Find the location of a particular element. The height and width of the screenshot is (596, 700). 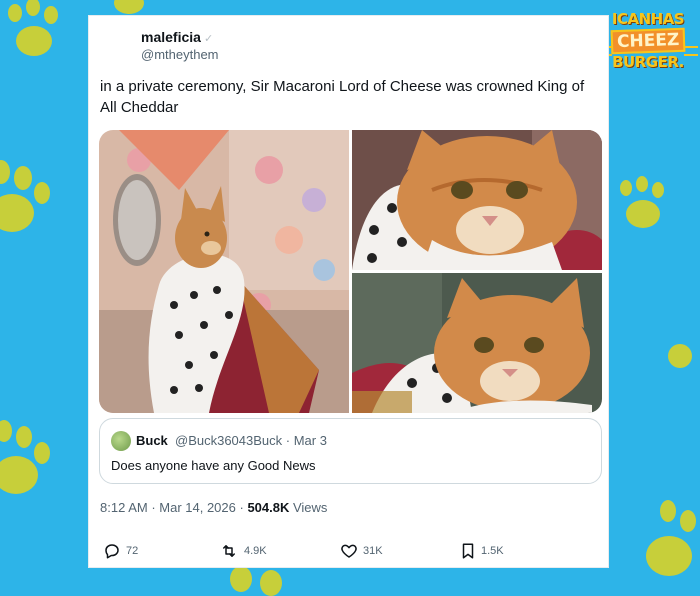

author-name-row: maleficia ✓ is located at coordinates (177, 37).